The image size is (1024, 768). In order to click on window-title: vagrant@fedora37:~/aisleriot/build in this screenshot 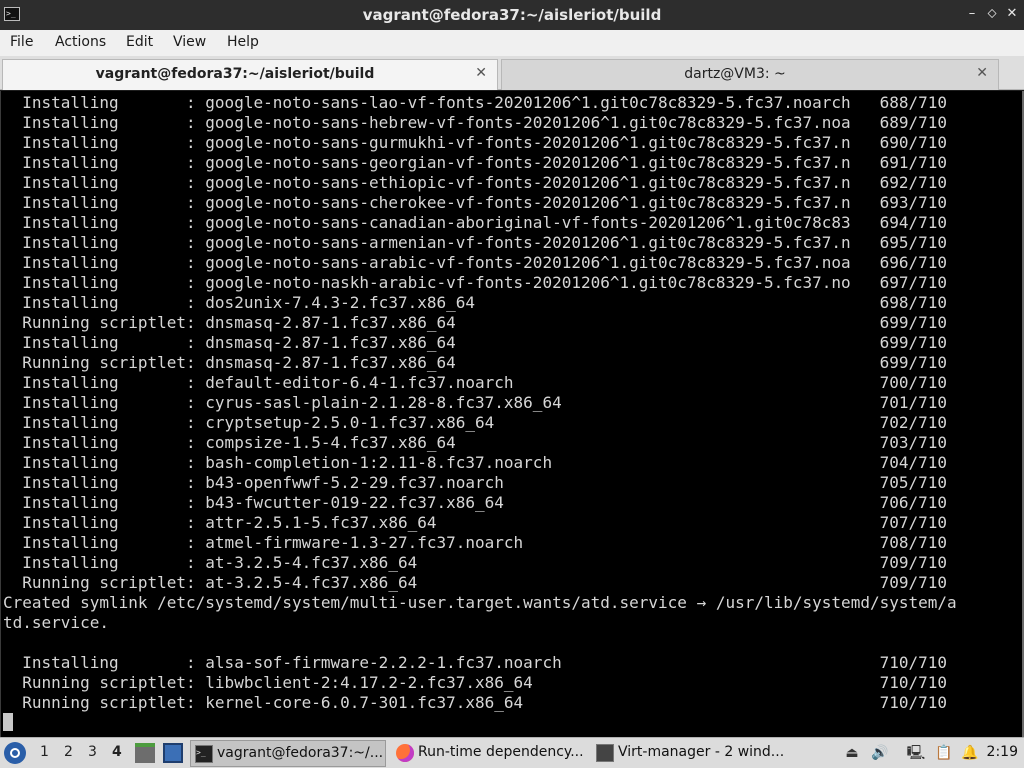, I will do `click(512, 15)`.